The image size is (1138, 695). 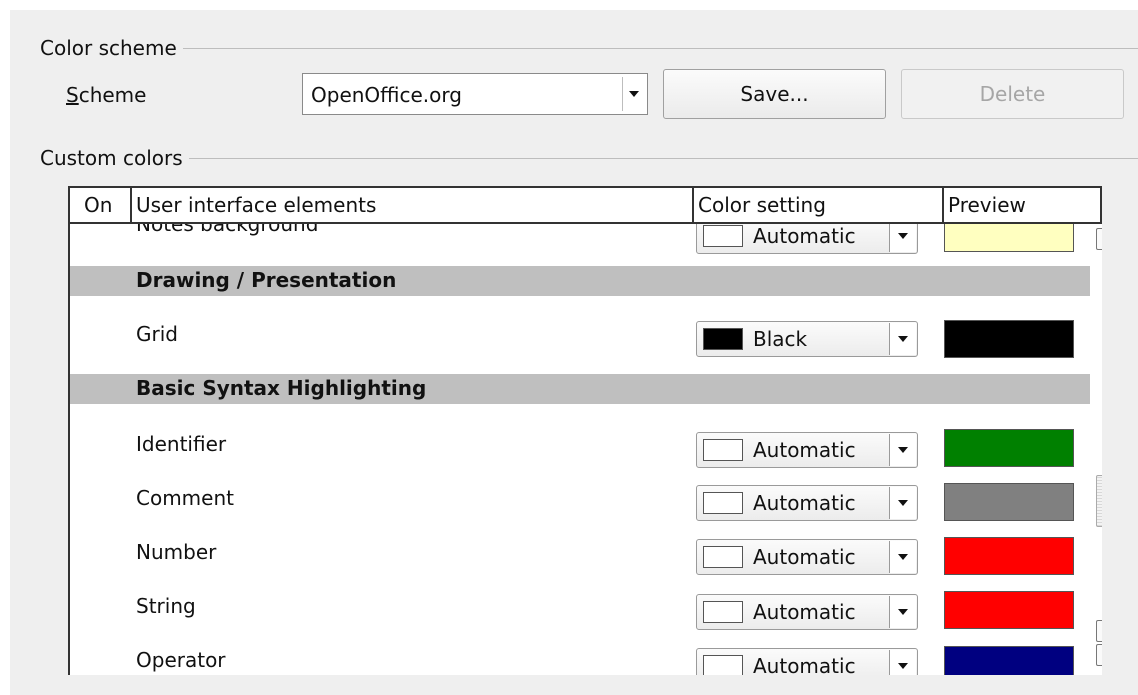 What do you see at coordinates (819, 205) in the screenshot?
I see `column-header-color-setting: Color setting` at bounding box center [819, 205].